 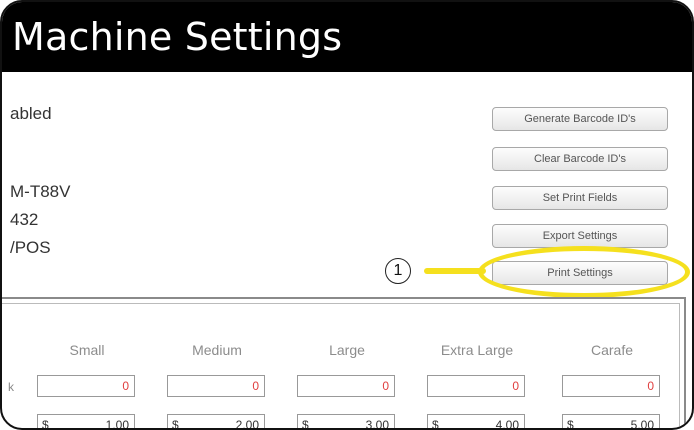 I want to click on quantity-field-carafe: 0, so click(x=611, y=386).